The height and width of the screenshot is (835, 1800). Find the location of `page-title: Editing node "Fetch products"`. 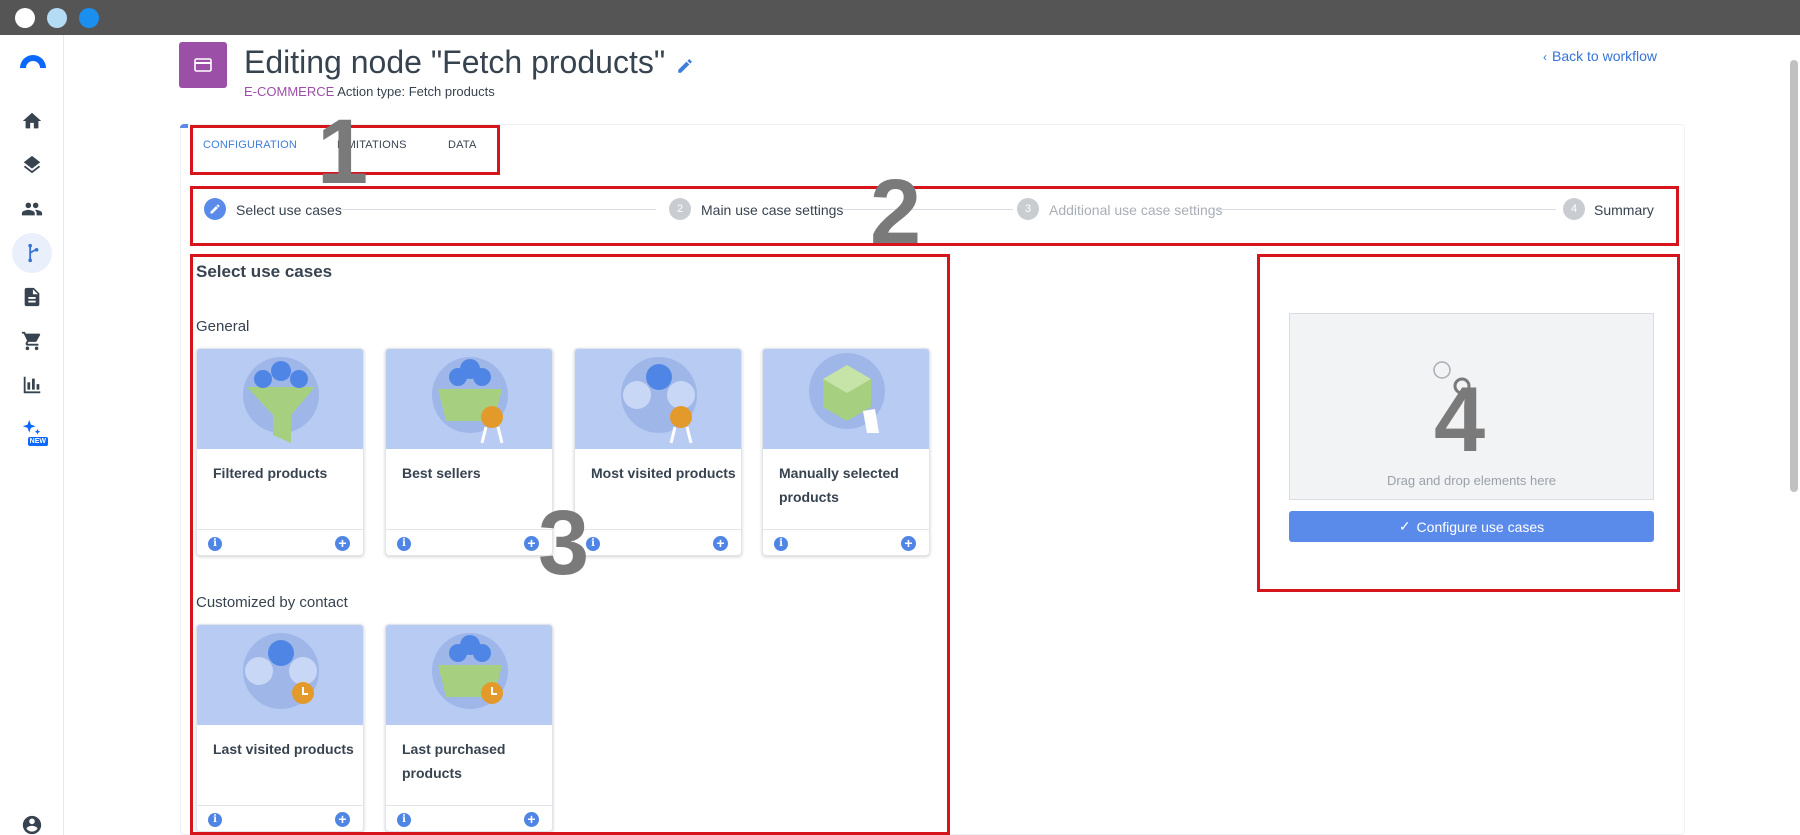

page-title: Editing node "Fetch products" is located at coordinates (455, 62).